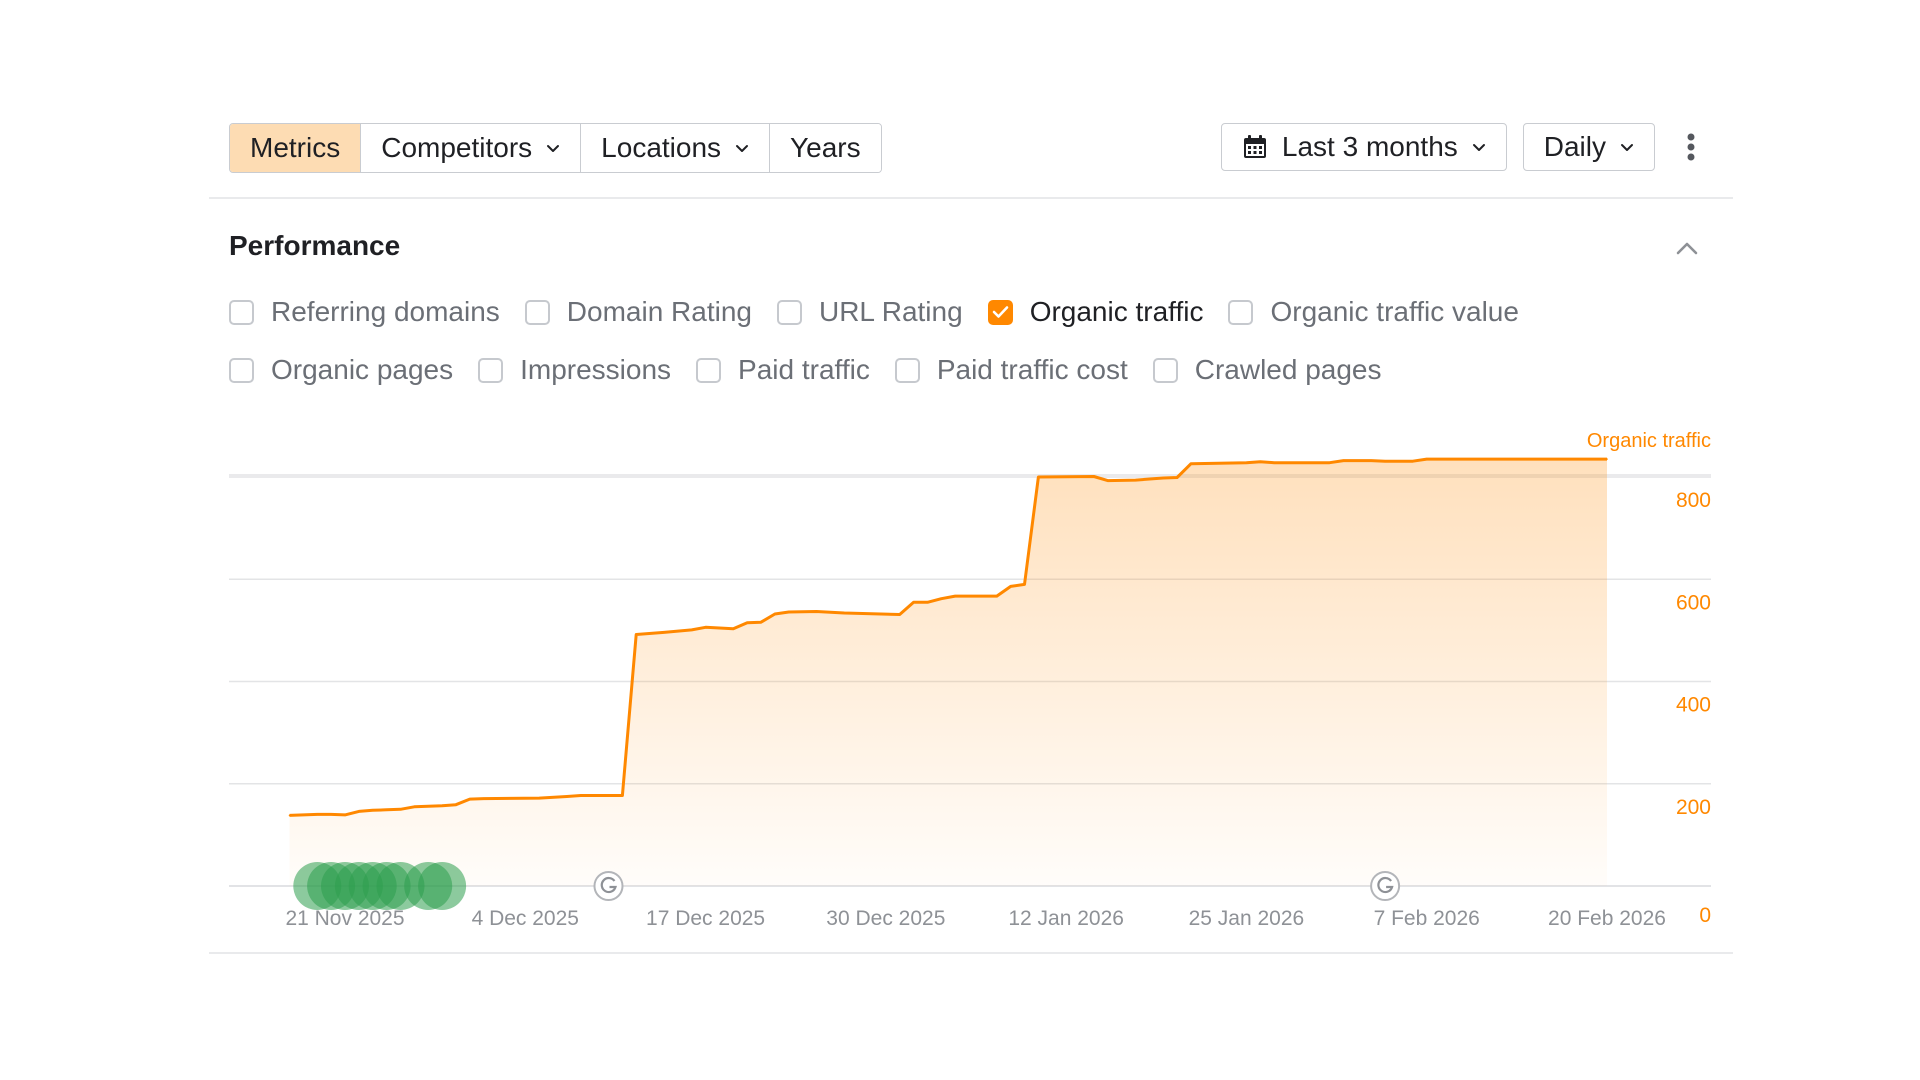 This screenshot has width=1920, height=1080. Describe the element at coordinates (1693, 602) in the screenshot. I see `y-tick-label: 600` at that location.